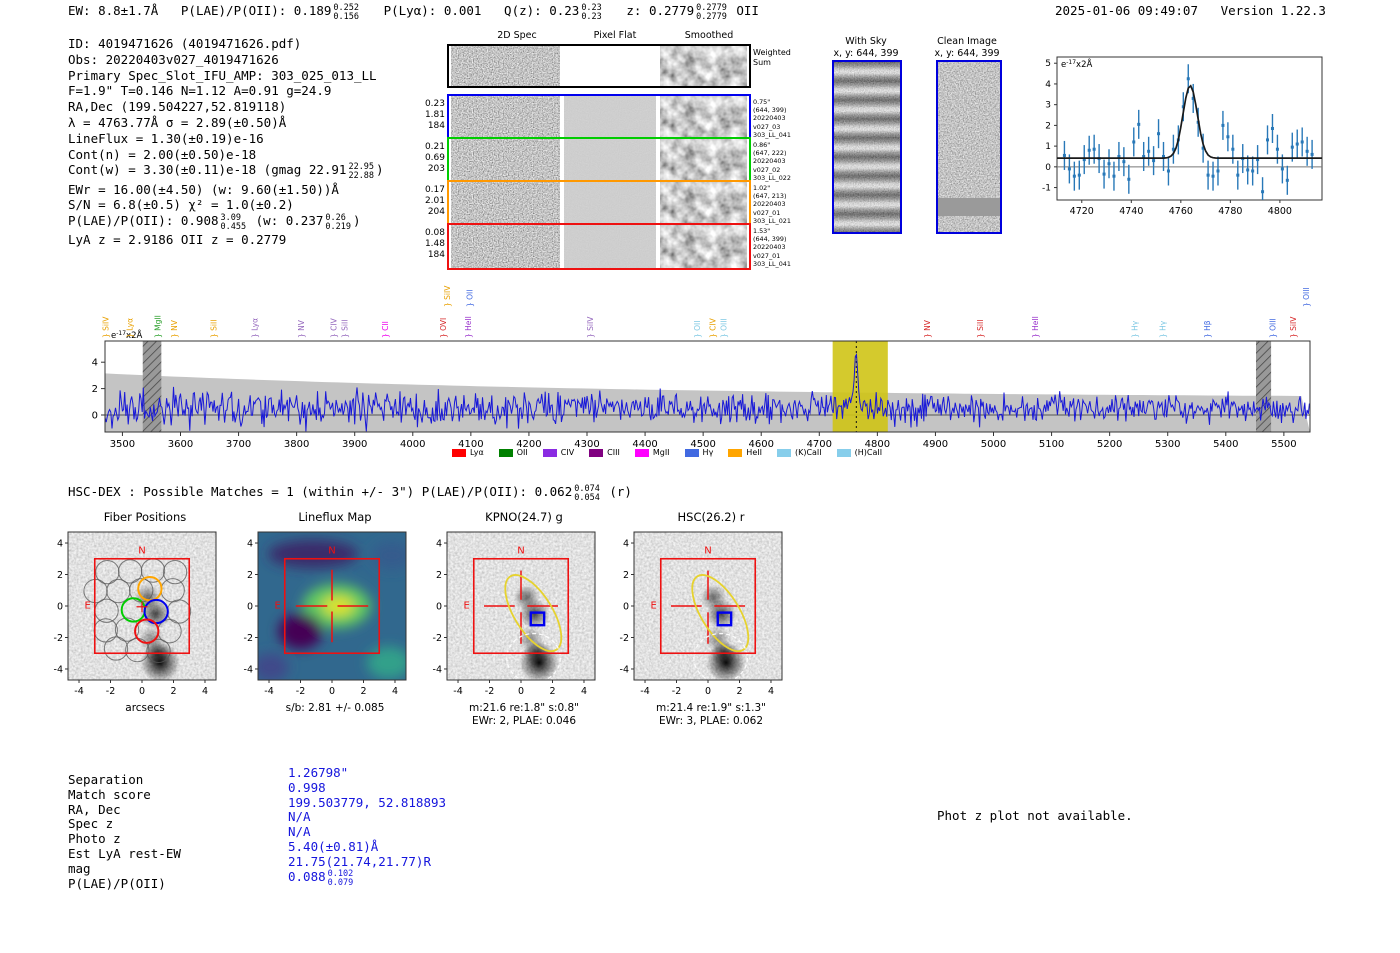 The width and height of the screenshot is (1400, 953). I want to click on panel-caption: m:21.6 re:1.8" s:0.8", so click(524, 708).